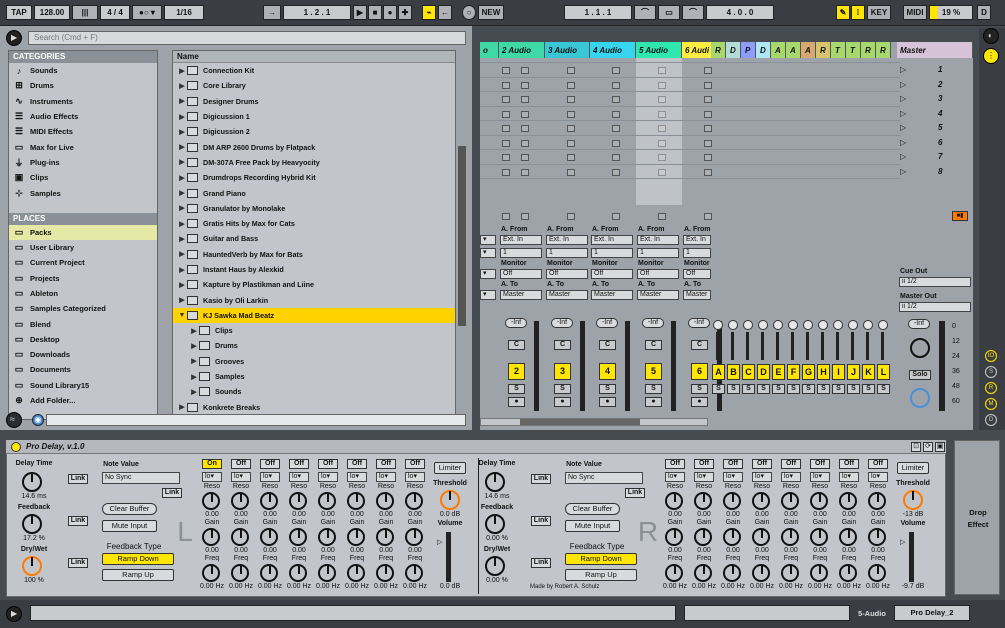  What do you see at coordinates (314, 407) in the screenshot?
I see `list-item: ▶ Konkrete Breaks` at bounding box center [314, 407].